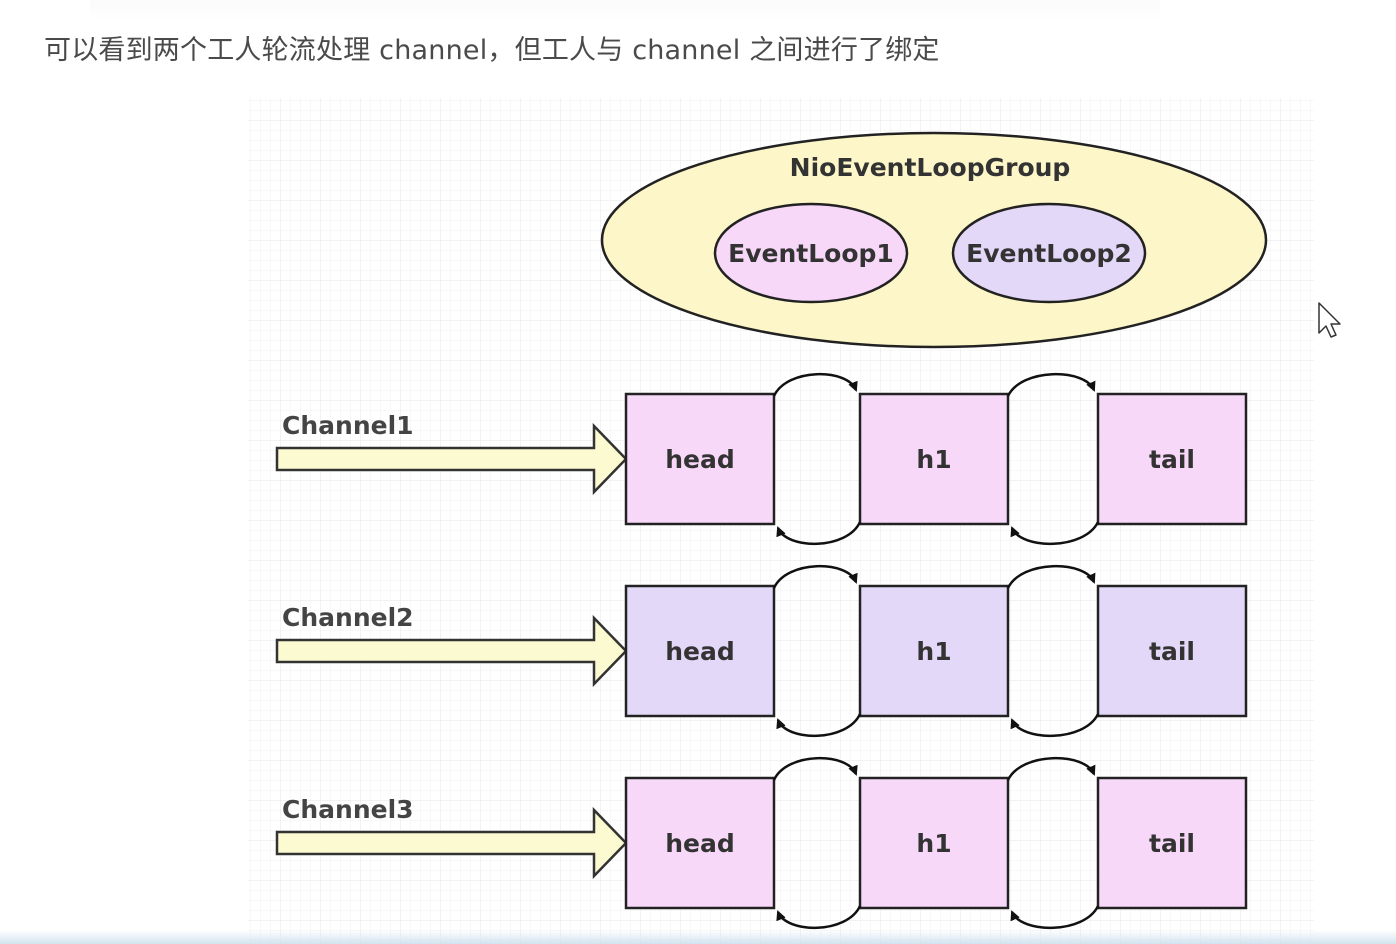  I want to click on mouse-pointer-icon, so click(1329, 320).